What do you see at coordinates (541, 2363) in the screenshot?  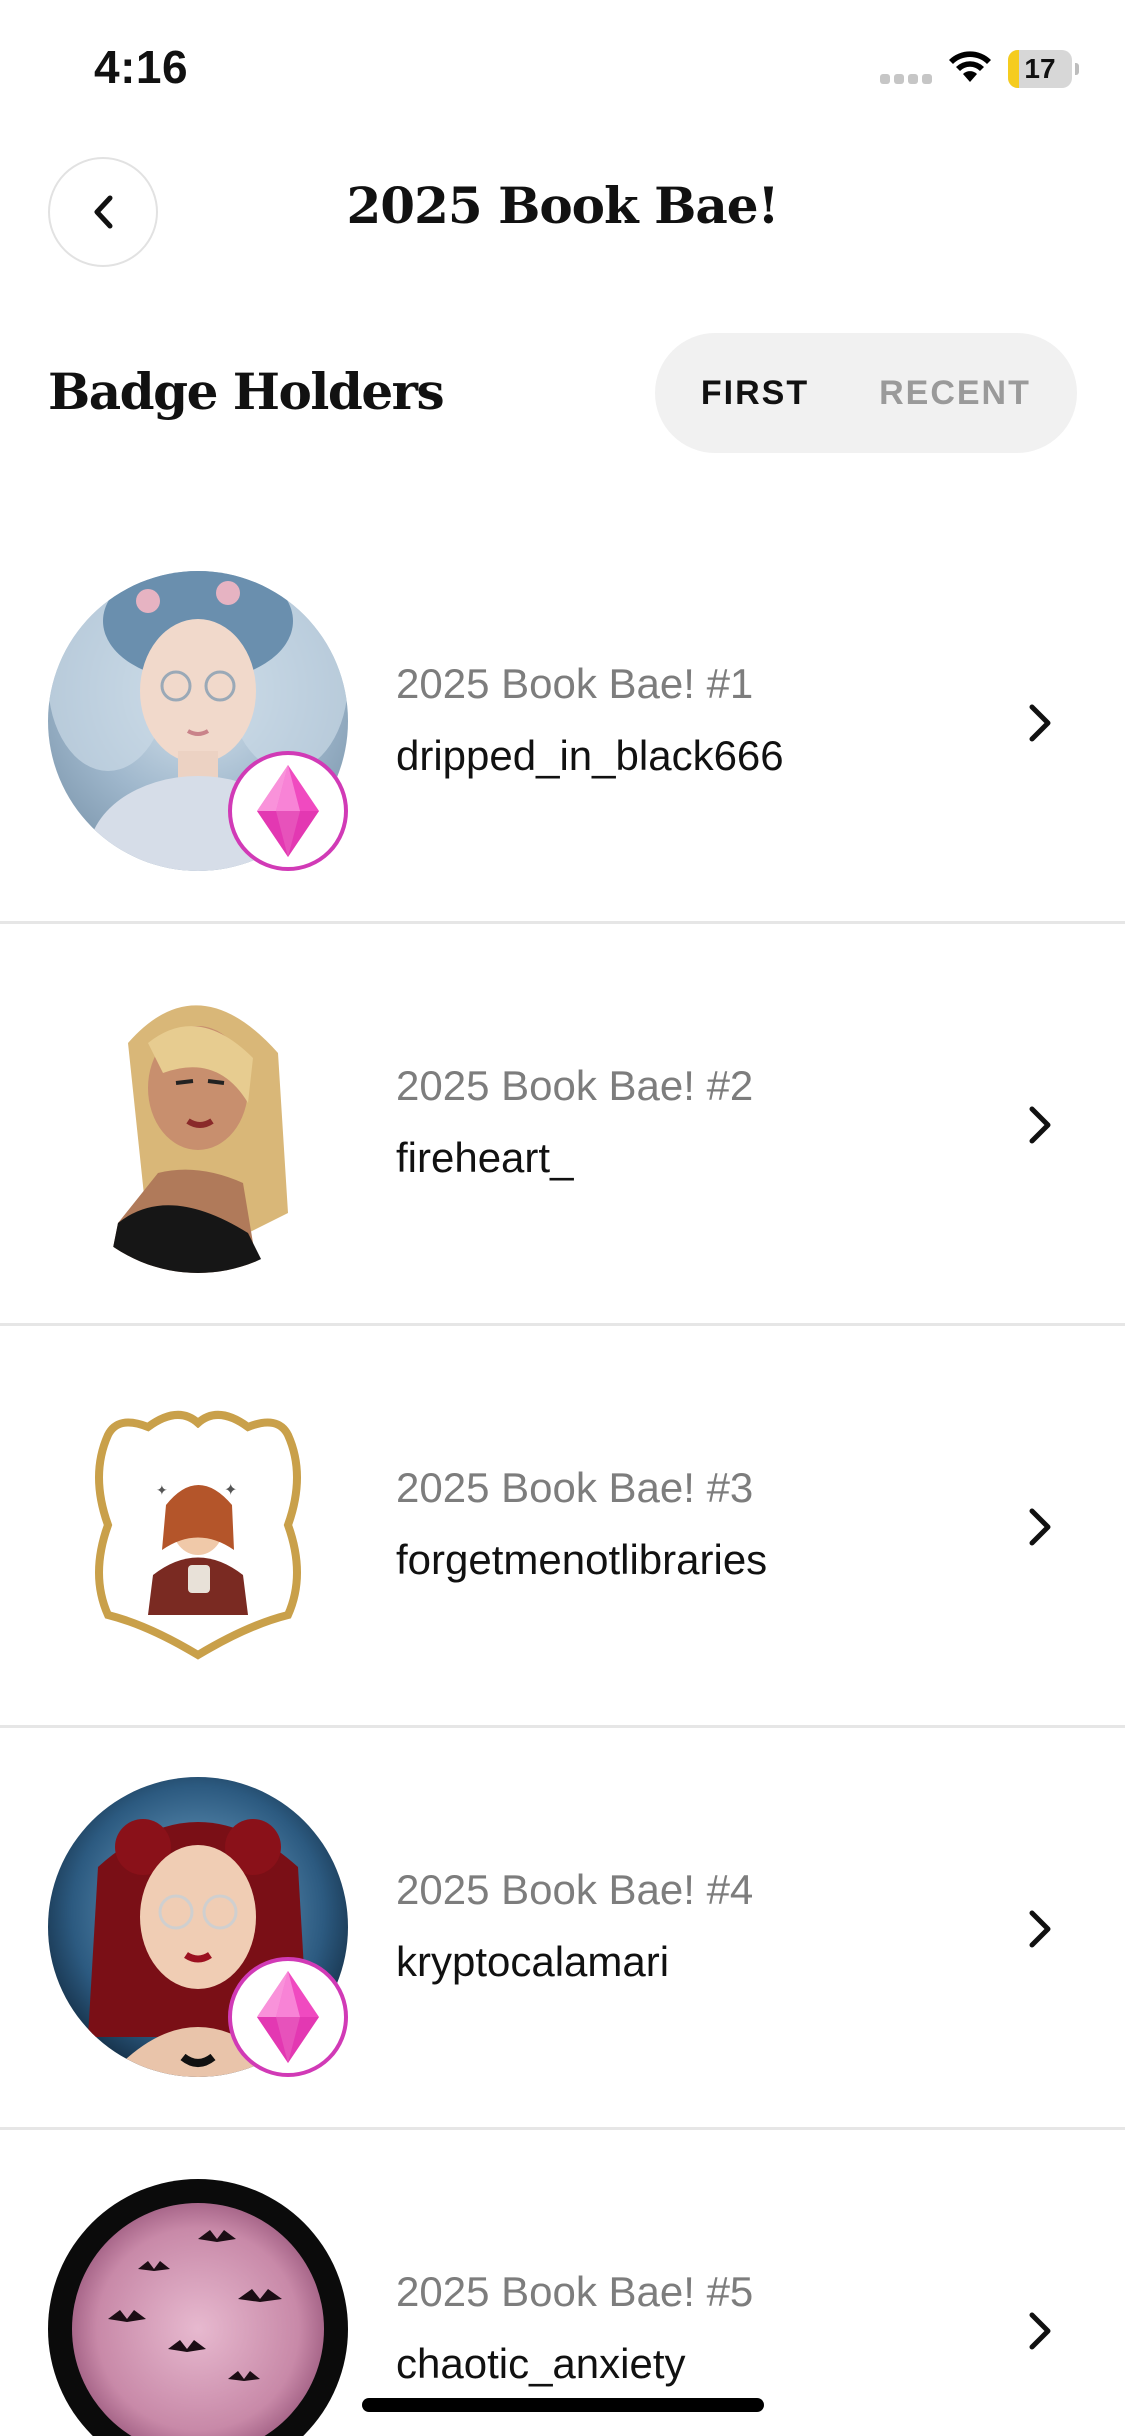 I see `username: chaotic_anxiety` at bounding box center [541, 2363].